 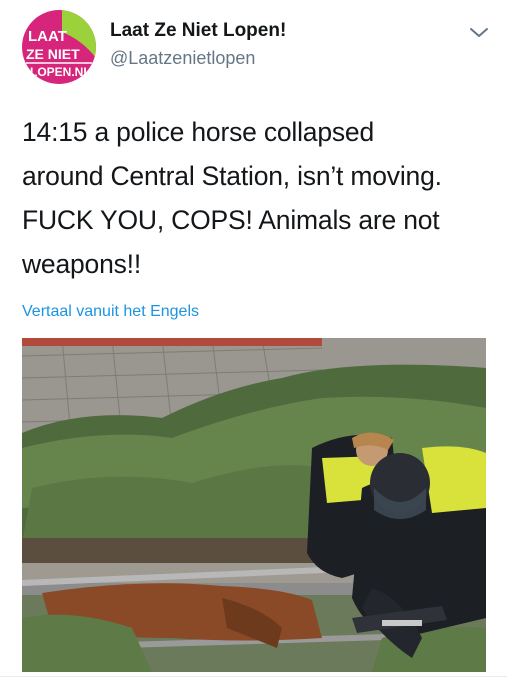 What do you see at coordinates (110, 312) in the screenshot?
I see `translate-link: Vertaal vanuit het Engels` at bounding box center [110, 312].